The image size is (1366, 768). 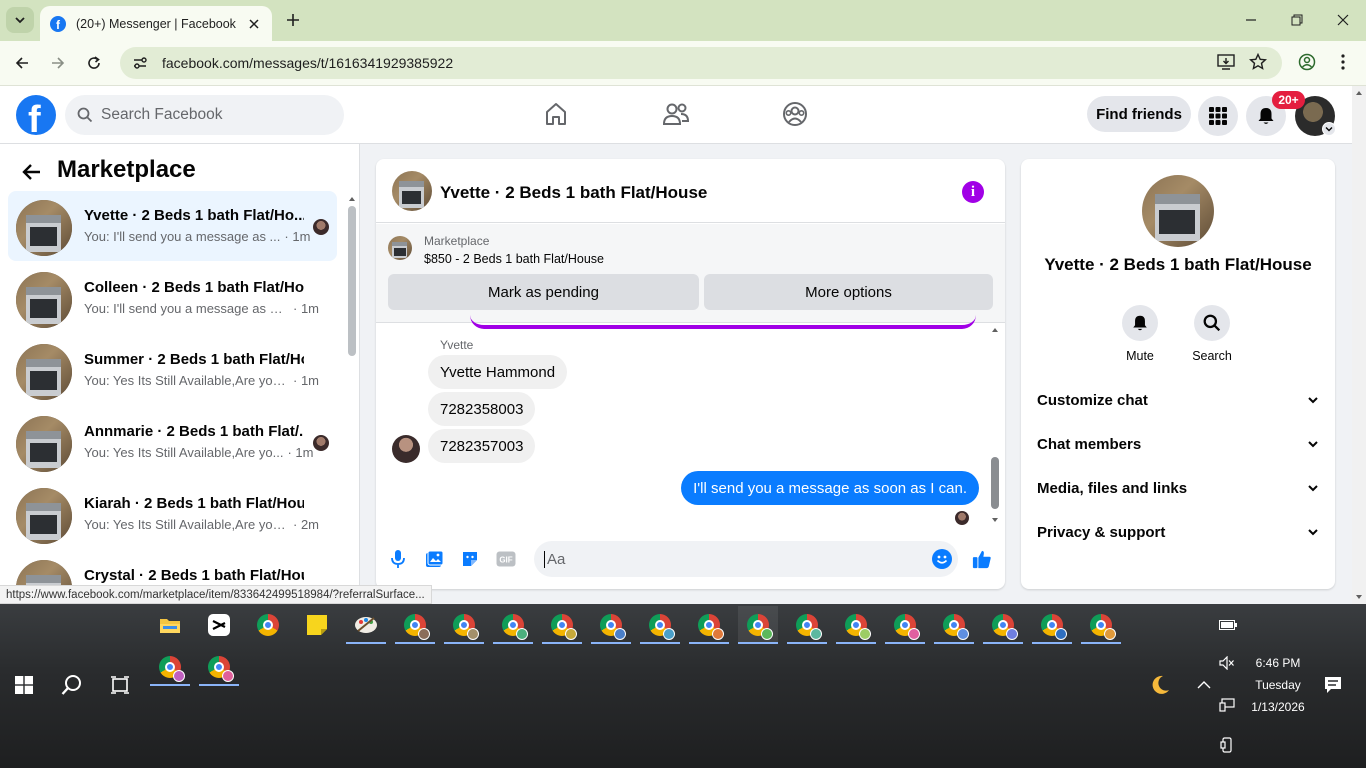 What do you see at coordinates (795, 114) in the screenshot?
I see `nav-groups-button` at bounding box center [795, 114].